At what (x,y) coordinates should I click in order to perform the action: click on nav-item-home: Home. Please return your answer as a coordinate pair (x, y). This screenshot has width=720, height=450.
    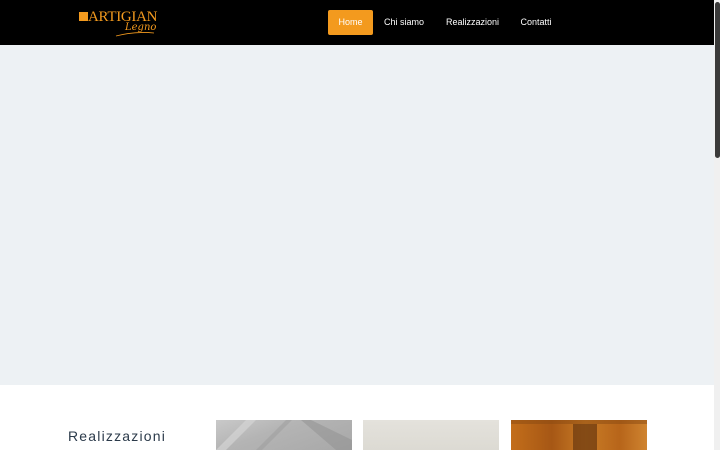
    Looking at the image, I should click on (350, 22).